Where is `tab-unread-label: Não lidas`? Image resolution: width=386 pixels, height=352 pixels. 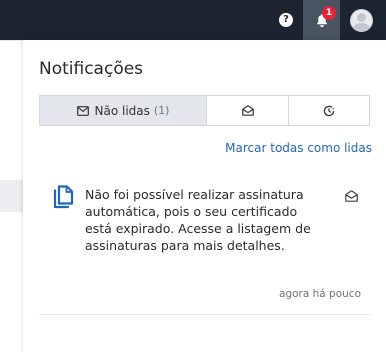 tab-unread-label: Não lidas is located at coordinates (122, 110).